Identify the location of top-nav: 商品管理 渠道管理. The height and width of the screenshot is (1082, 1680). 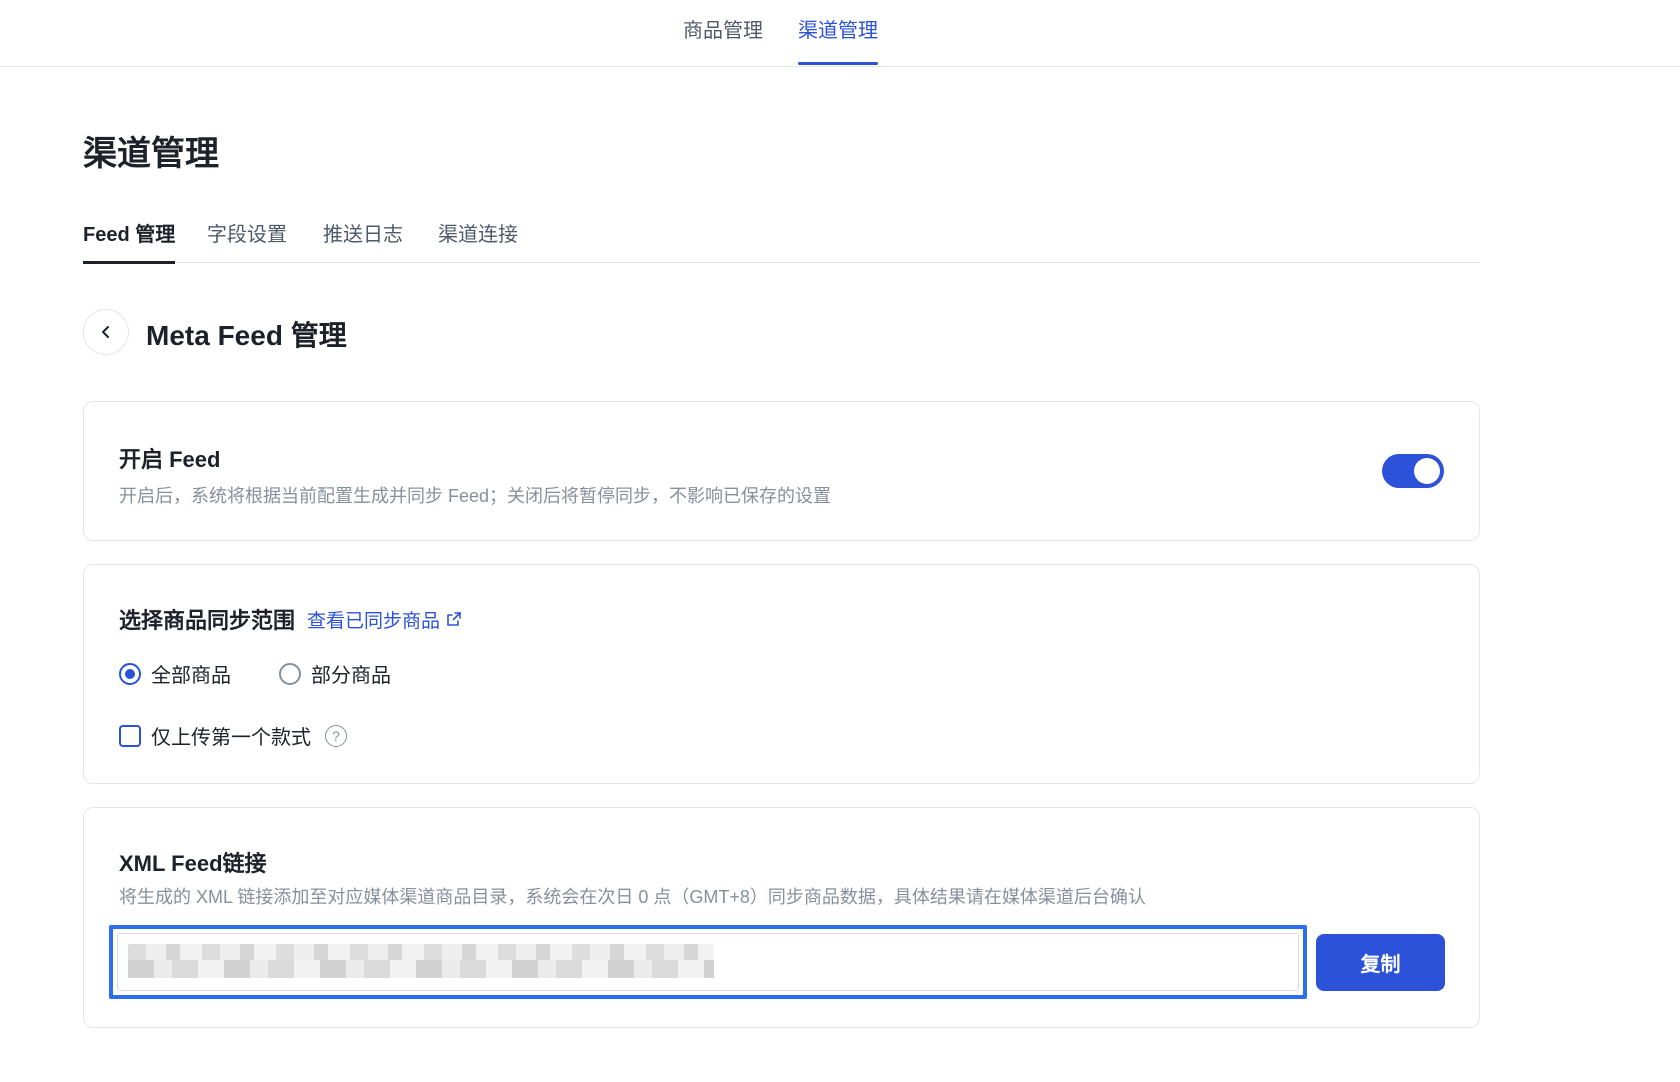
(840, 33).